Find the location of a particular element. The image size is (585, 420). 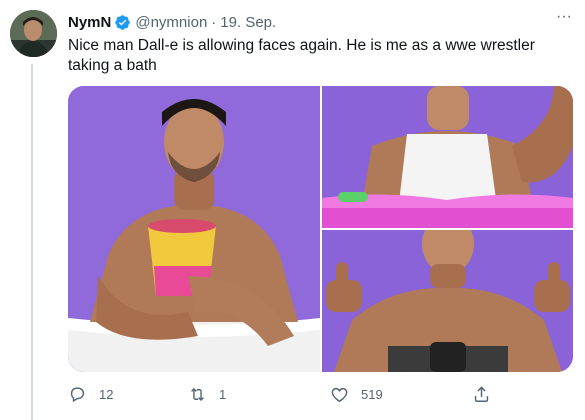

retweet-icon is located at coordinates (197, 394).